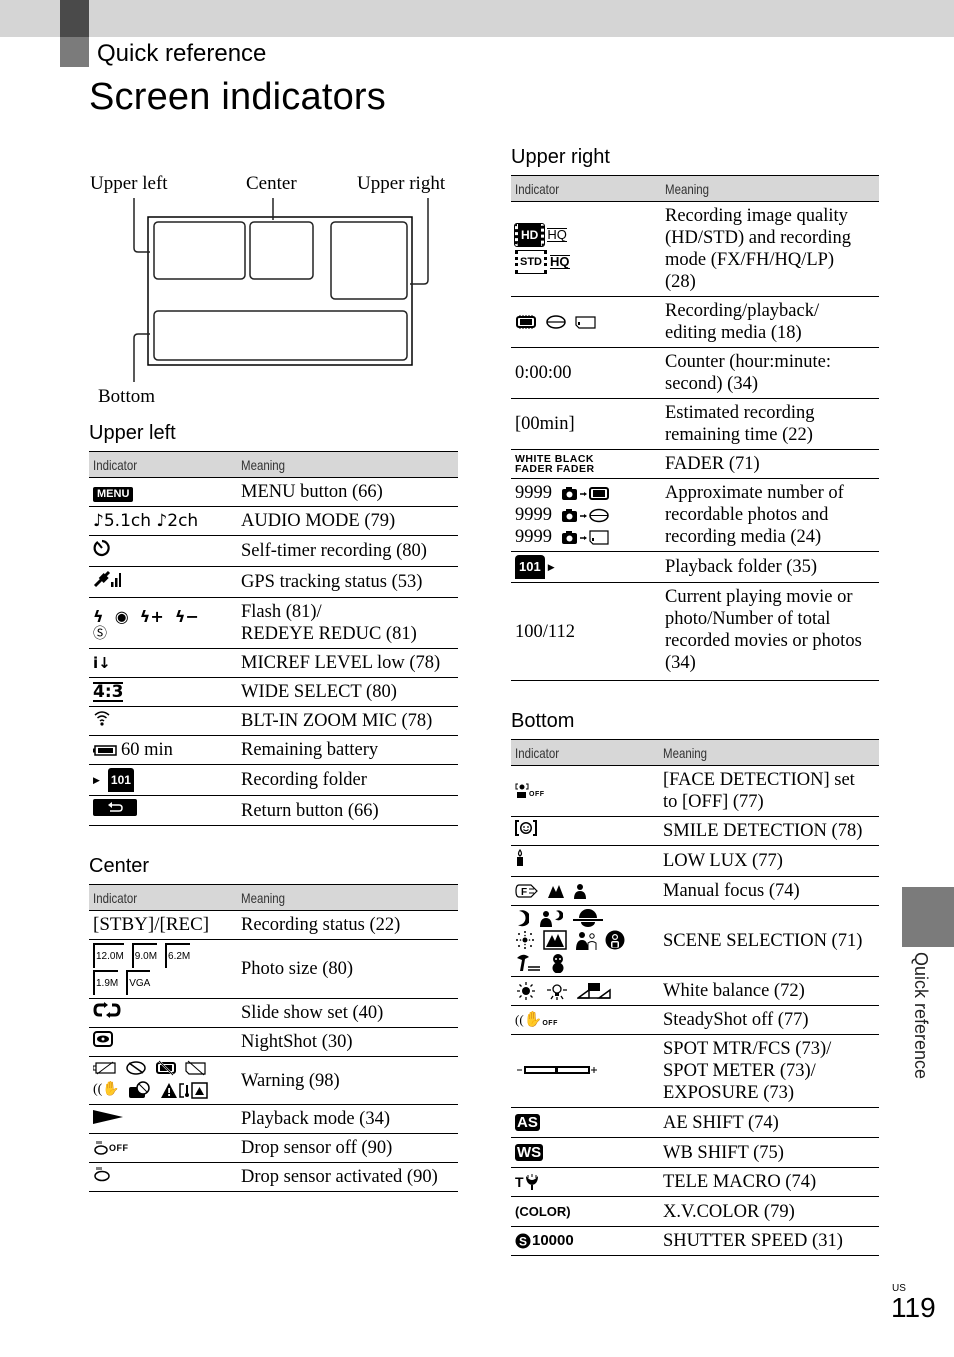 The width and height of the screenshot is (954, 1357). What do you see at coordinates (525, 940) in the screenshot?
I see `fireworks-icon` at bounding box center [525, 940].